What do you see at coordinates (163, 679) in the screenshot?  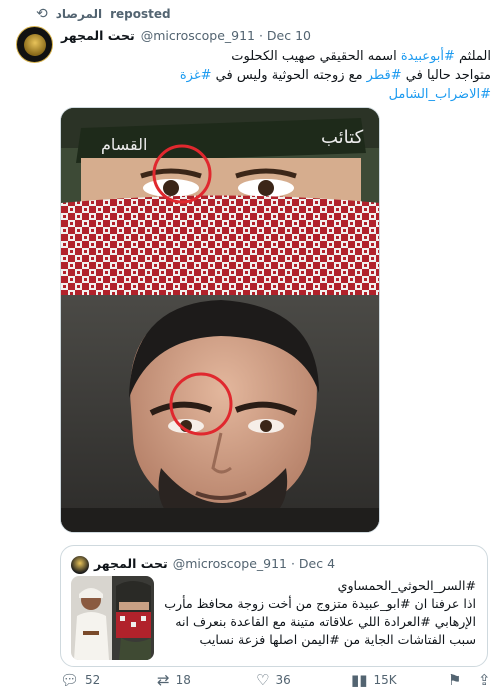 I see `retweet-icon: ⇄` at bounding box center [163, 679].